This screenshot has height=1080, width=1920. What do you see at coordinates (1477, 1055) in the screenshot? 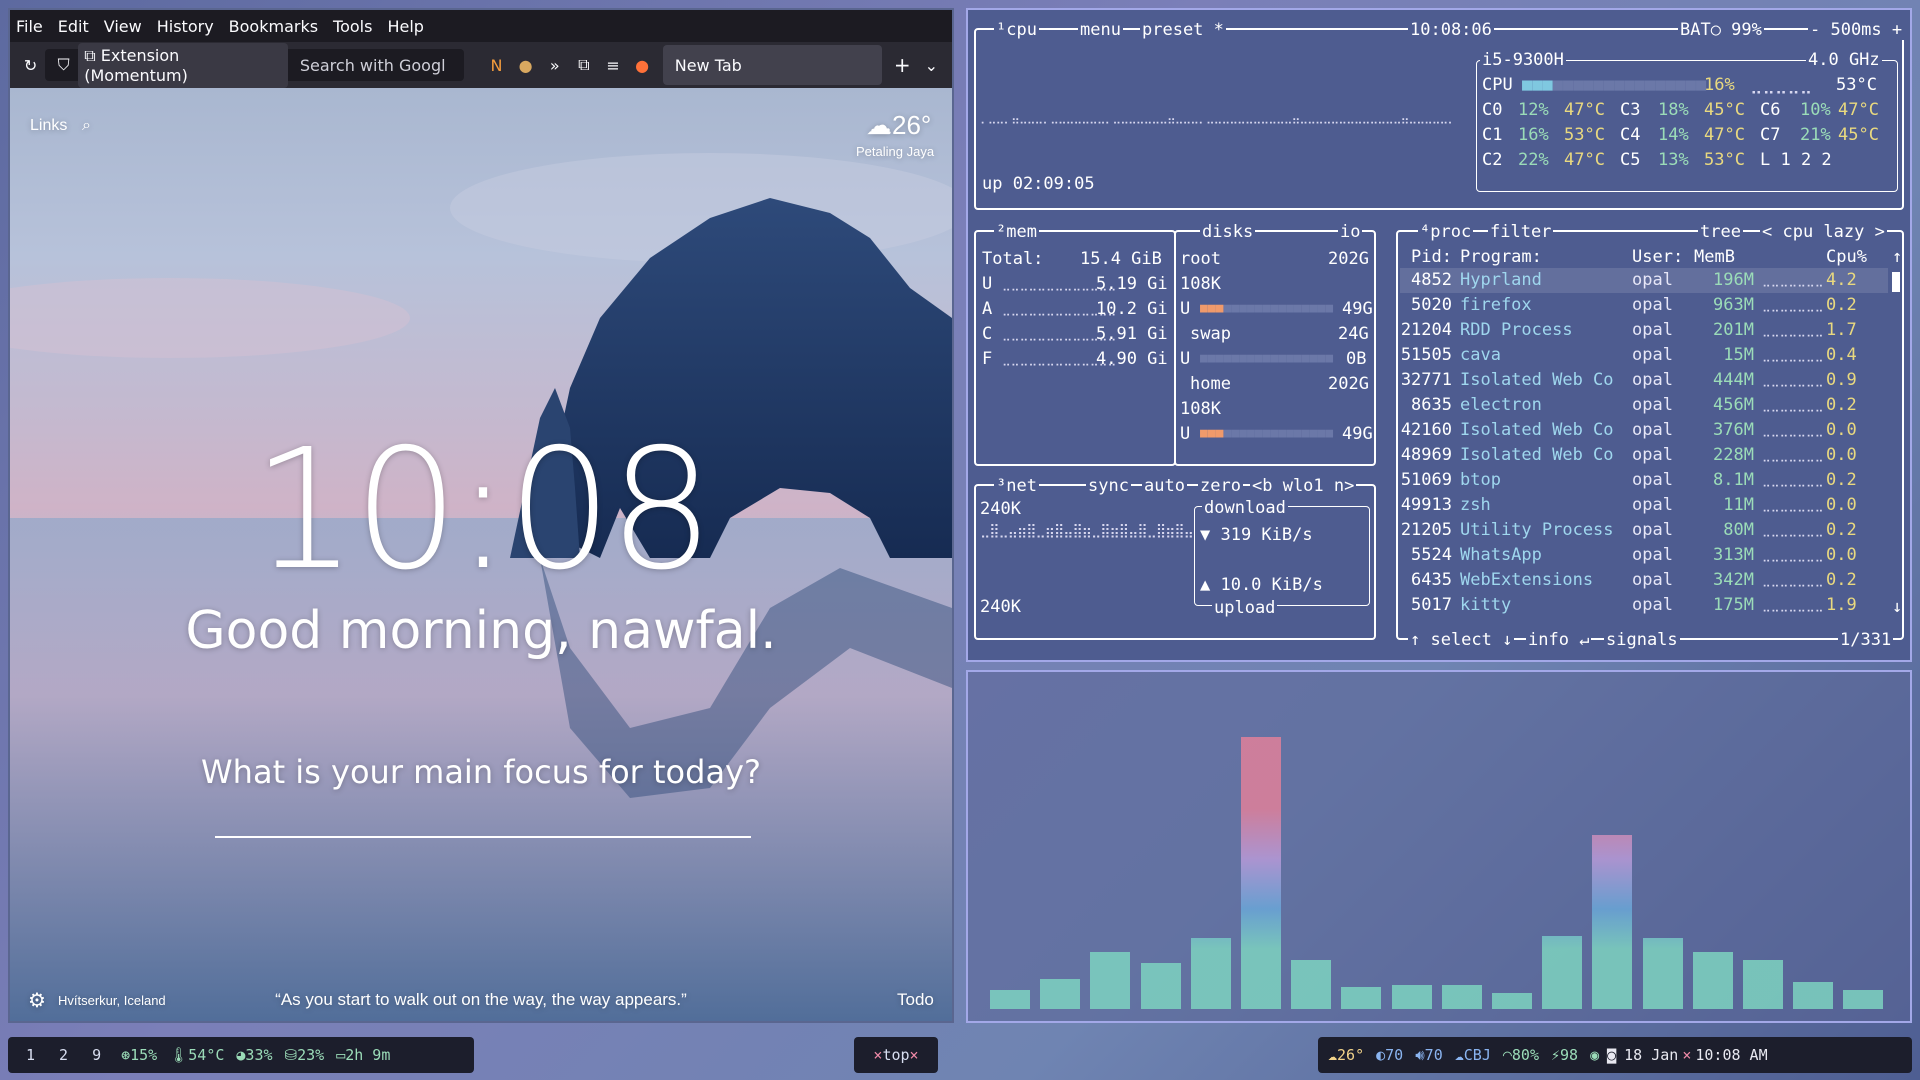
I see `tray-city: CBJ` at bounding box center [1477, 1055].